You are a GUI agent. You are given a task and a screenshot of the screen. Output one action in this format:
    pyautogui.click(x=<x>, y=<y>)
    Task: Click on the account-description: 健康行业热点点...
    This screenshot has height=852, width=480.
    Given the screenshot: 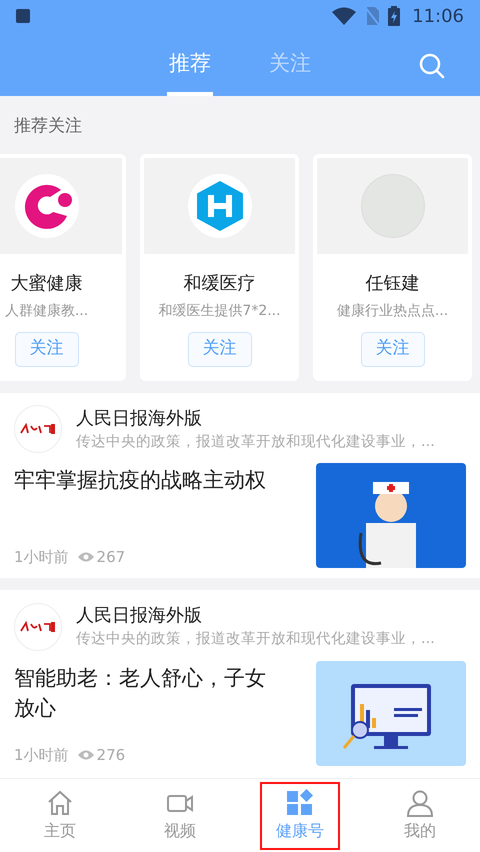 What is the action you would take?
    pyautogui.click(x=392, y=311)
    